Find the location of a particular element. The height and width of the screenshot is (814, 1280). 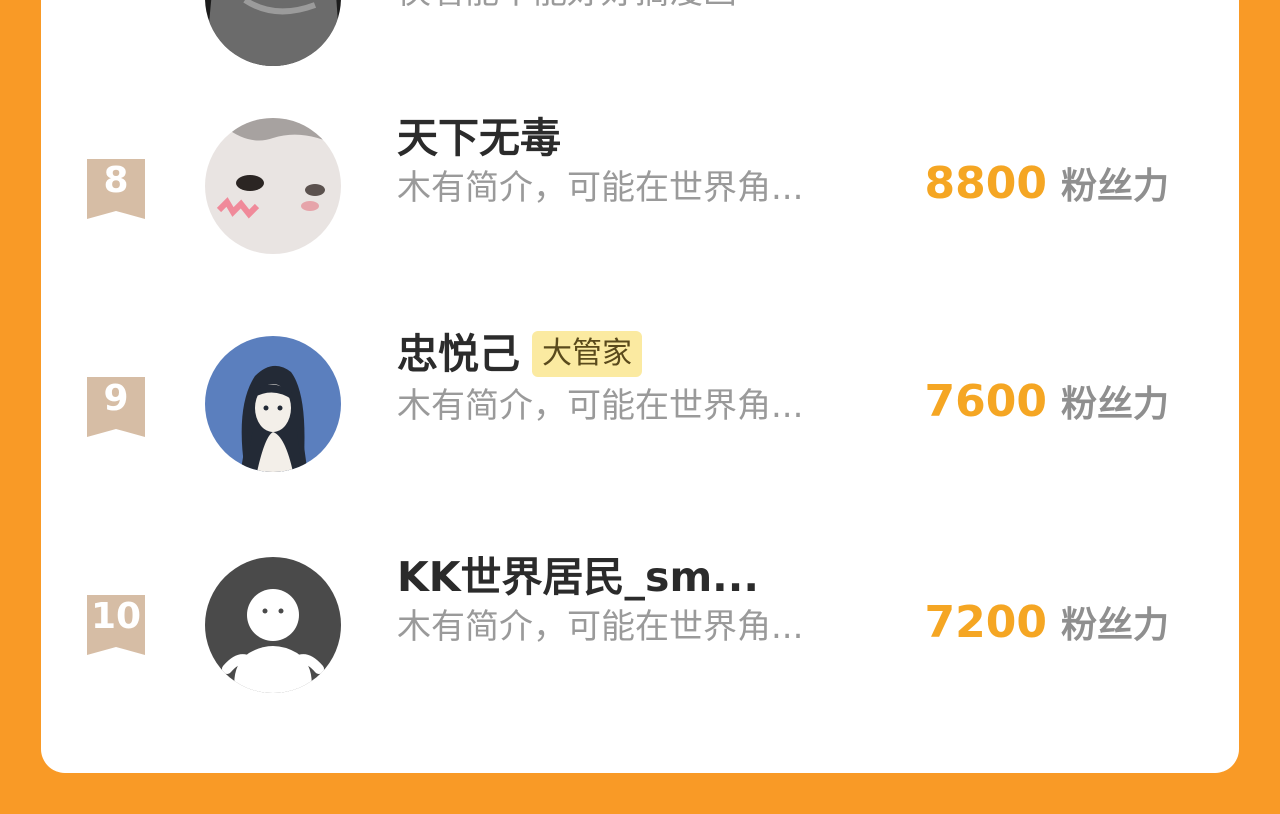

fans-score: 7200 粉丝力 is located at coordinates (1047, 623).